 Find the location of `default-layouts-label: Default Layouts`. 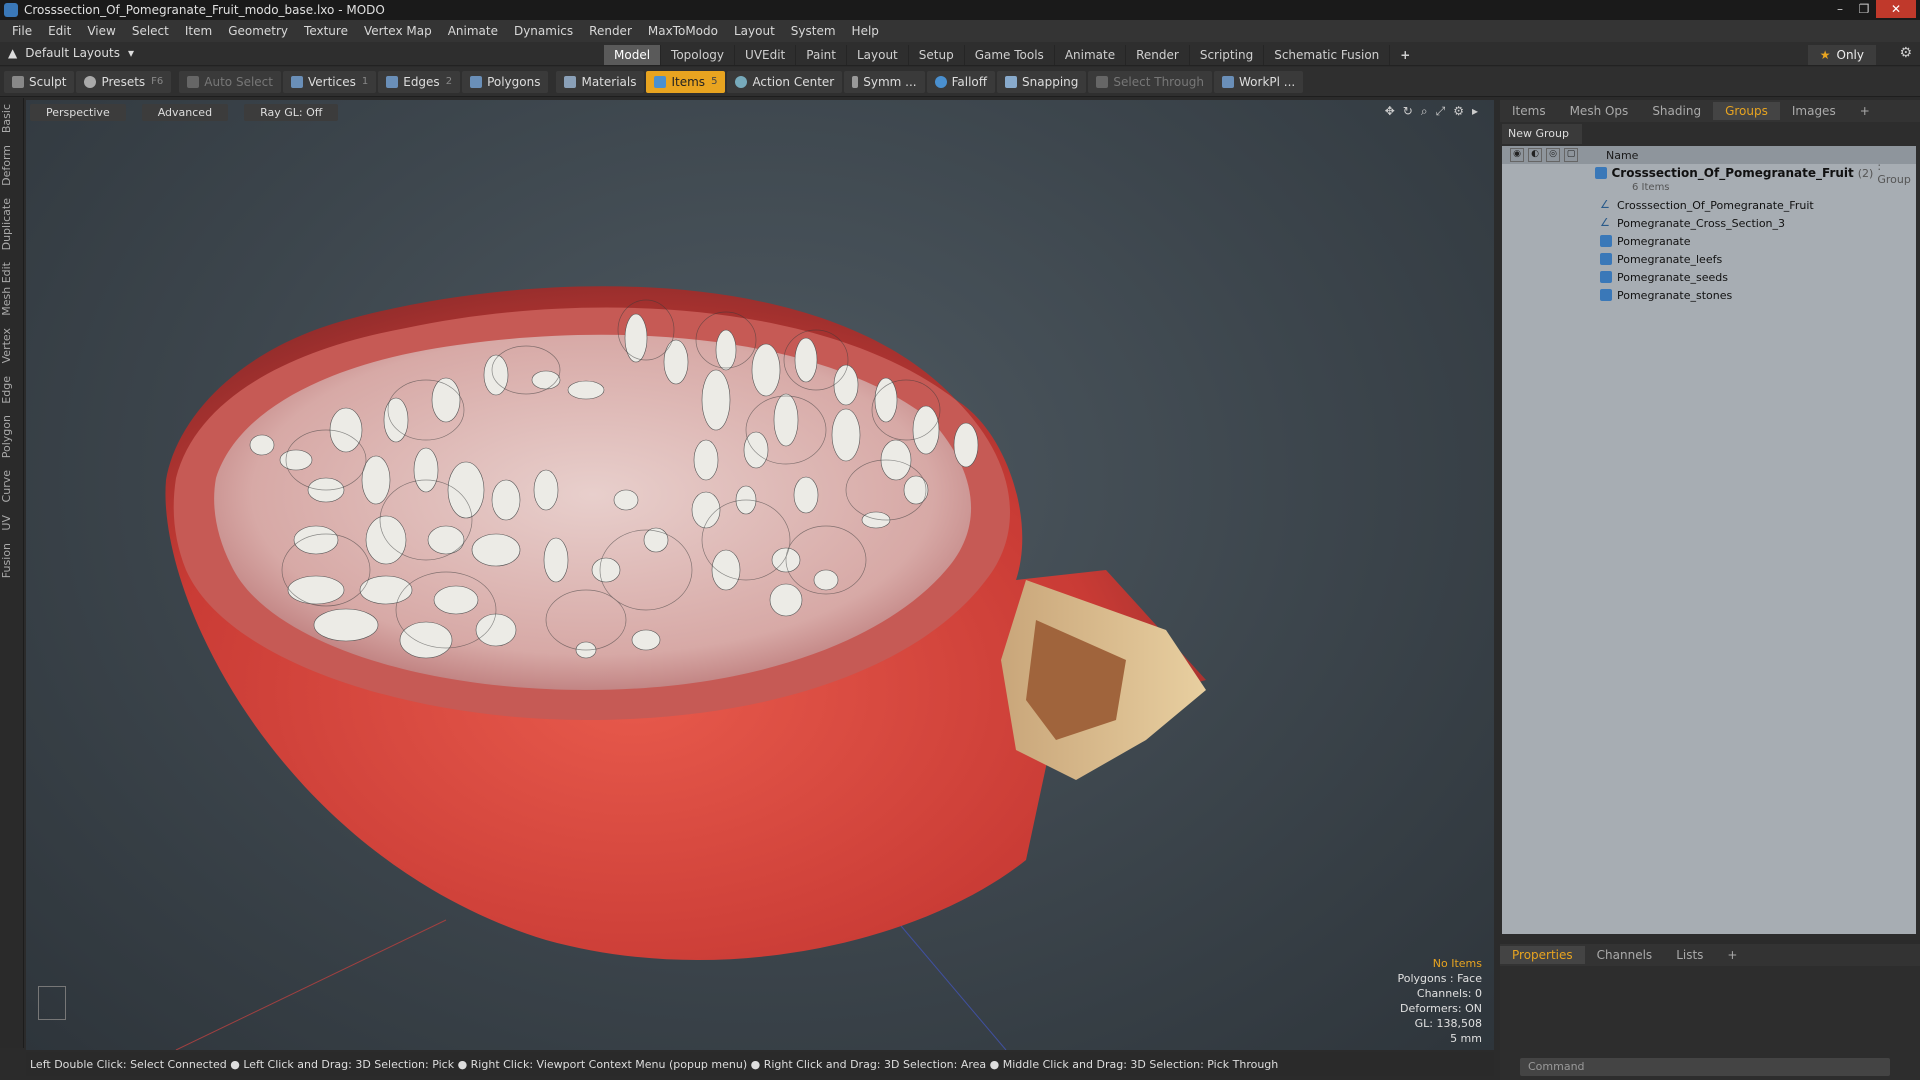

default-layouts-label: Default Layouts is located at coordinates (72, 53).